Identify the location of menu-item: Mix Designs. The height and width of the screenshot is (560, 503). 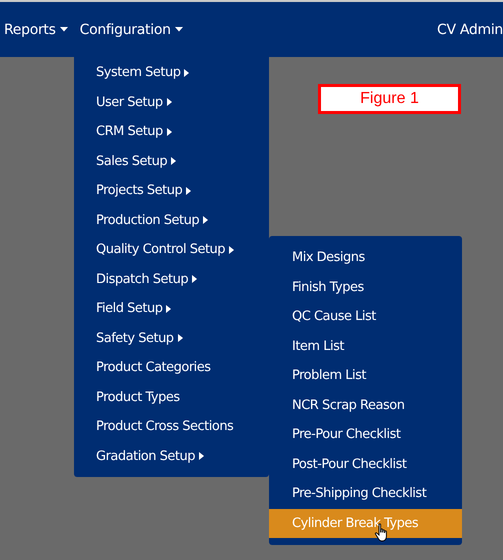
(365, 257).